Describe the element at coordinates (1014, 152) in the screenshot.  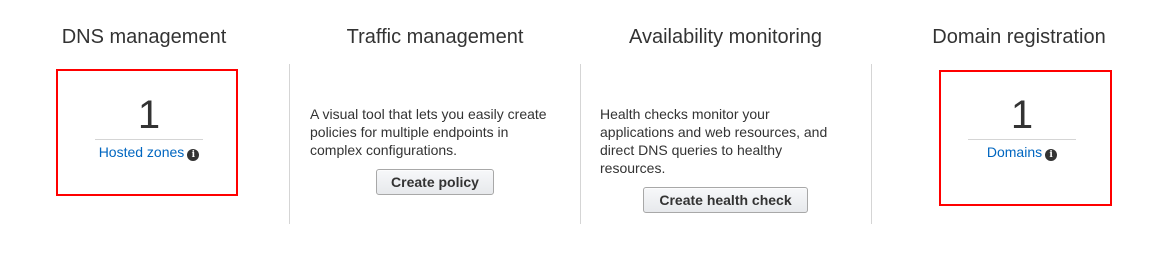
I see `domains-link: Domains` at that location.